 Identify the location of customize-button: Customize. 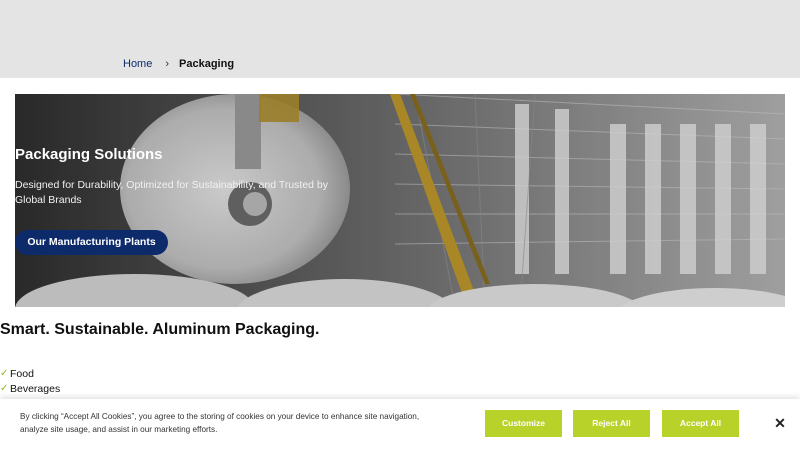
(523, 423).